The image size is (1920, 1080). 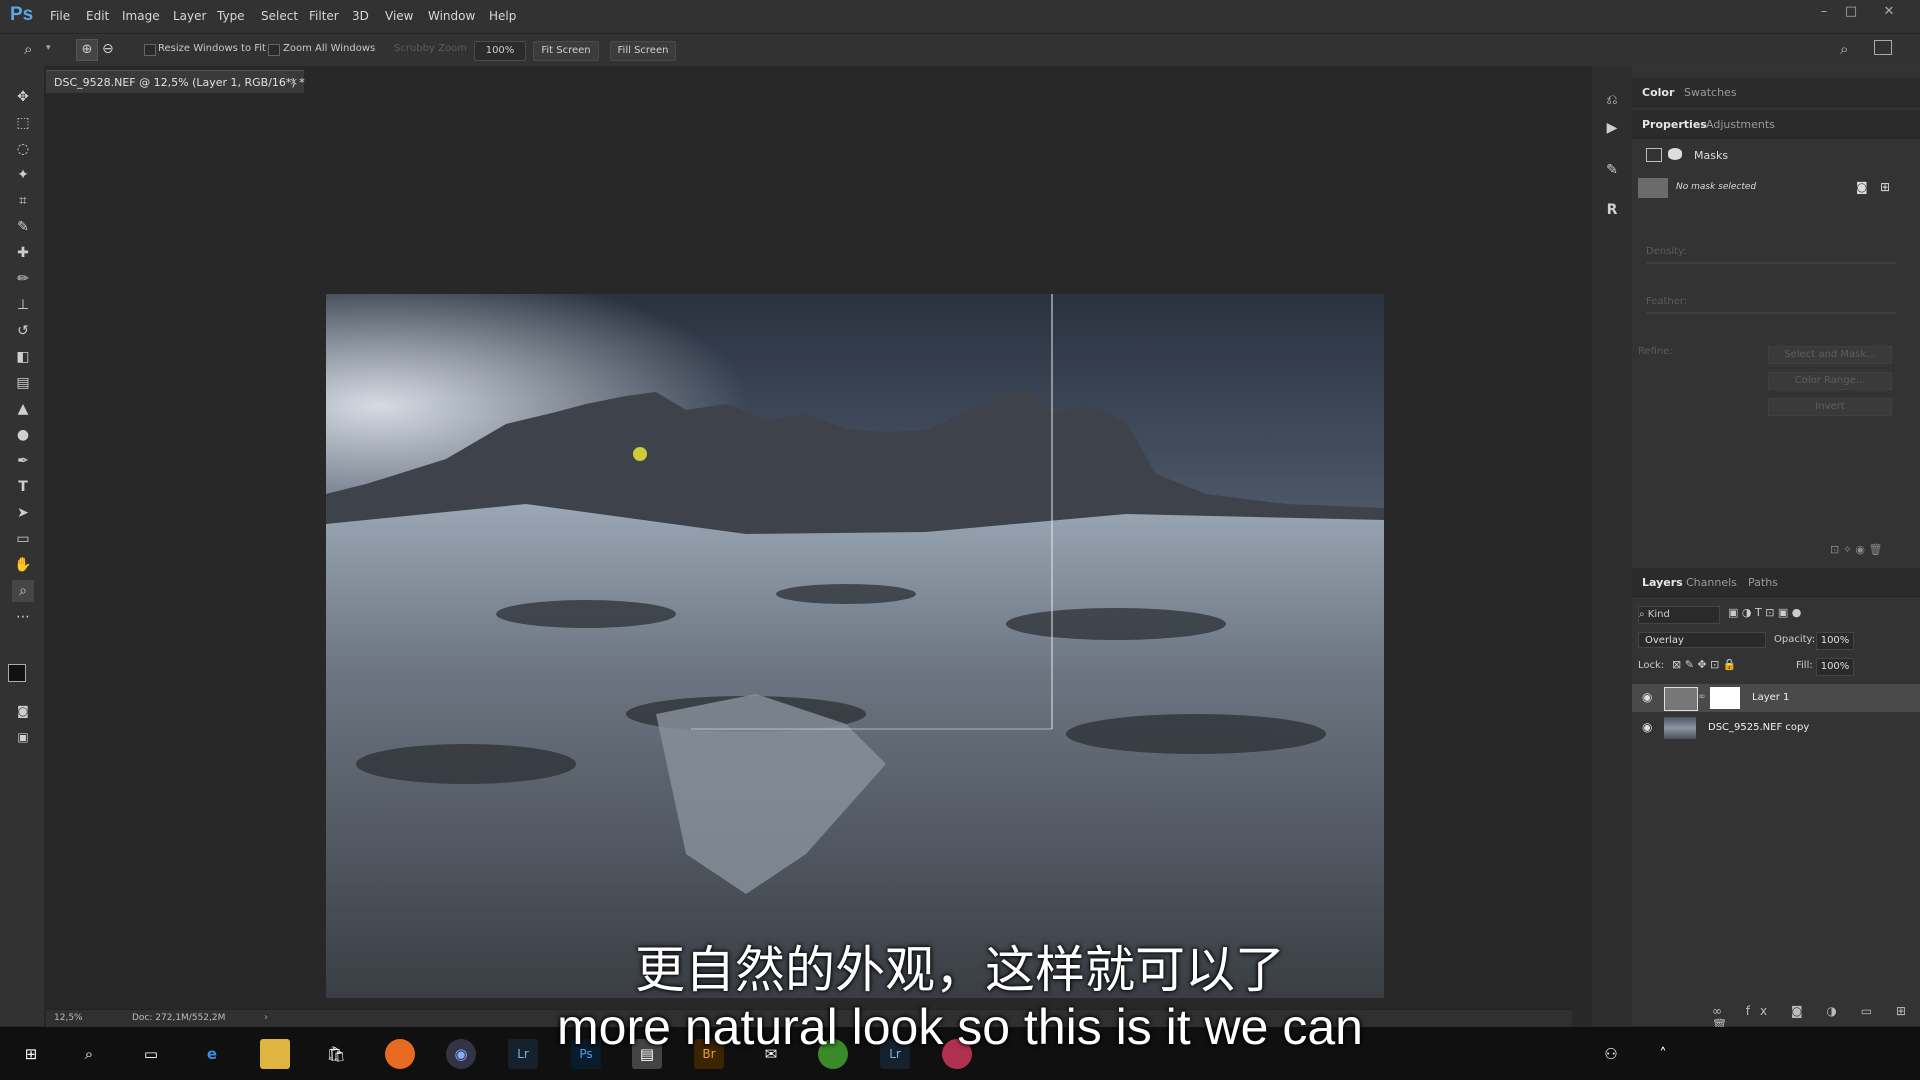 I want to click on rectangle-tool-icon: ▭, so click(x=23, y=539).